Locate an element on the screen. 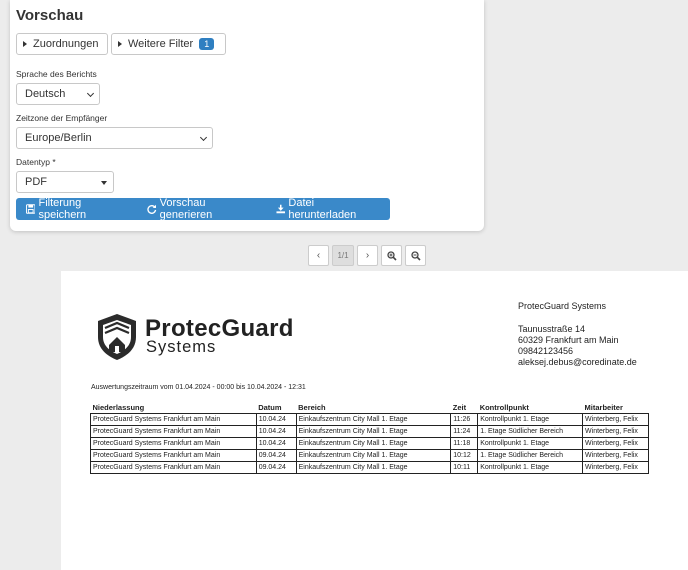 Image resolution: width=688 pixels, height=570 pixels. table-cell: 11:26 is located at coordinates (464, 419).